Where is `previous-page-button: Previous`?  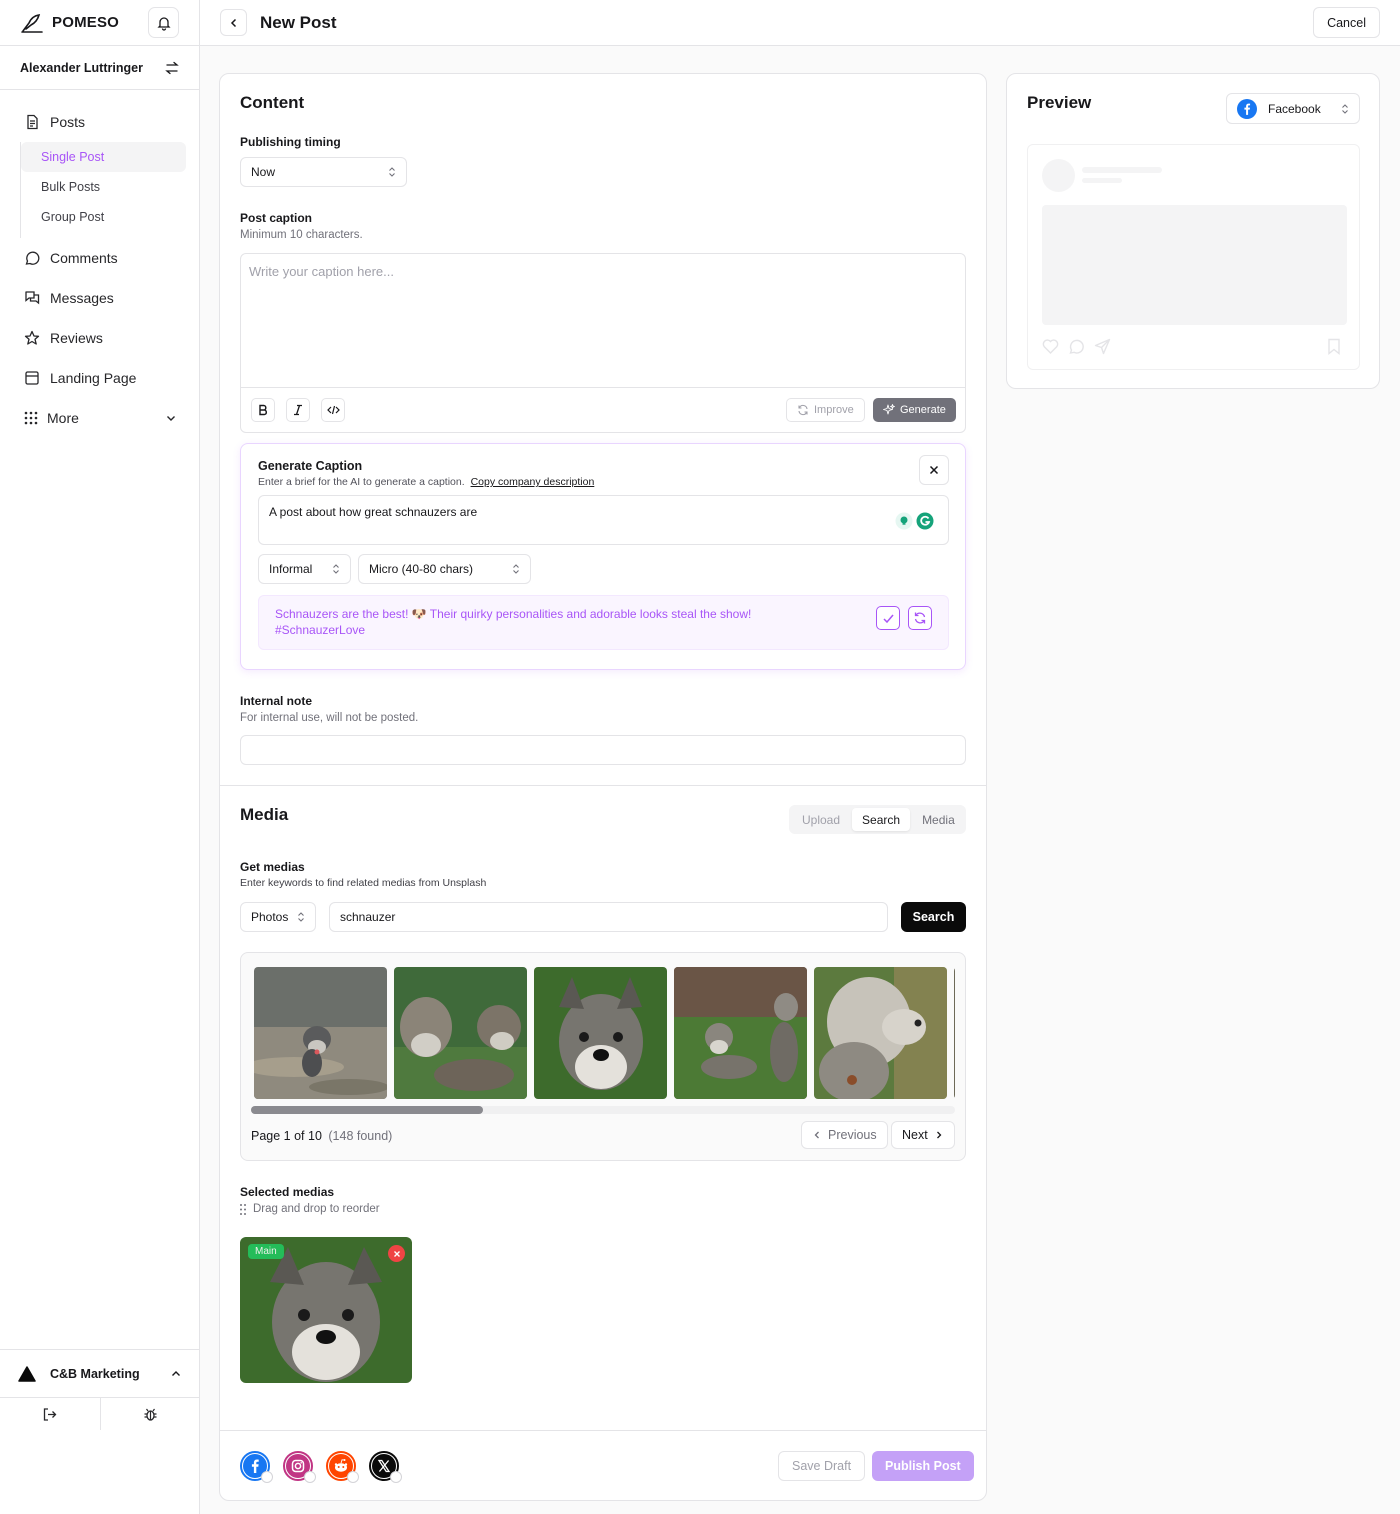
previous-page-button: Previous is located at coordinates (844, 1135).